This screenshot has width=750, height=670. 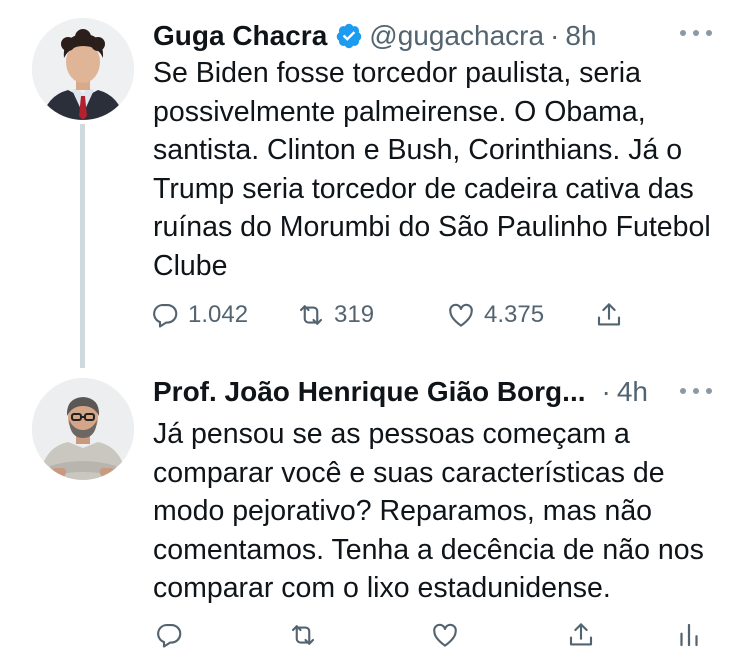 I want to click on tweet-header: Prof. João Henrique Gião Borg... · 4h, so click(x=400, y=392).